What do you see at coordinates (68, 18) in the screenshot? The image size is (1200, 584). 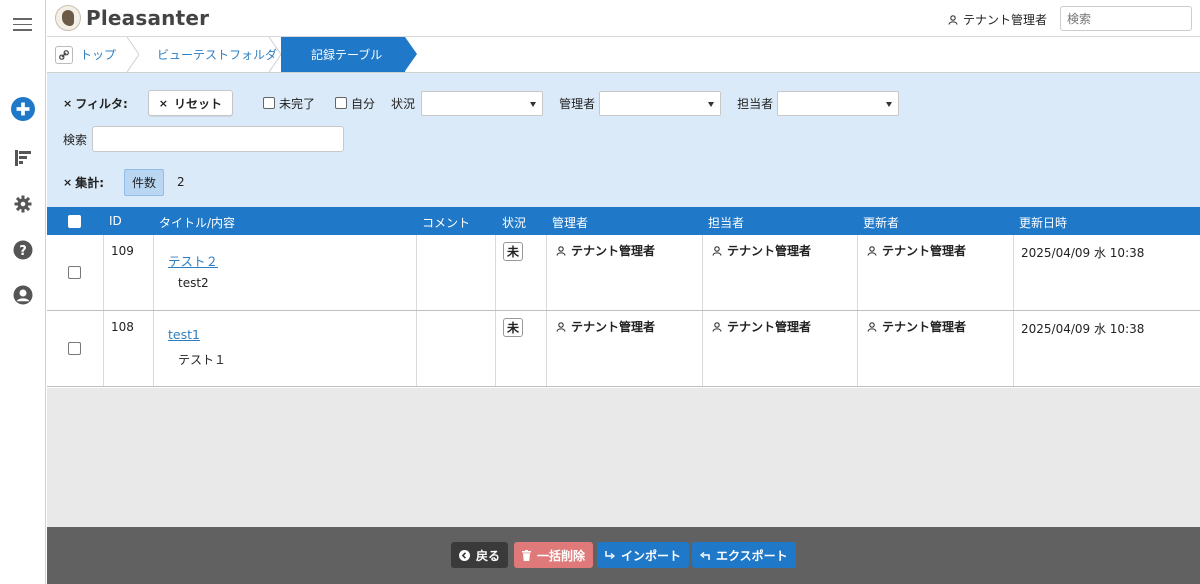 I see `logo-mark-icon` at bounding box center [68, 18].